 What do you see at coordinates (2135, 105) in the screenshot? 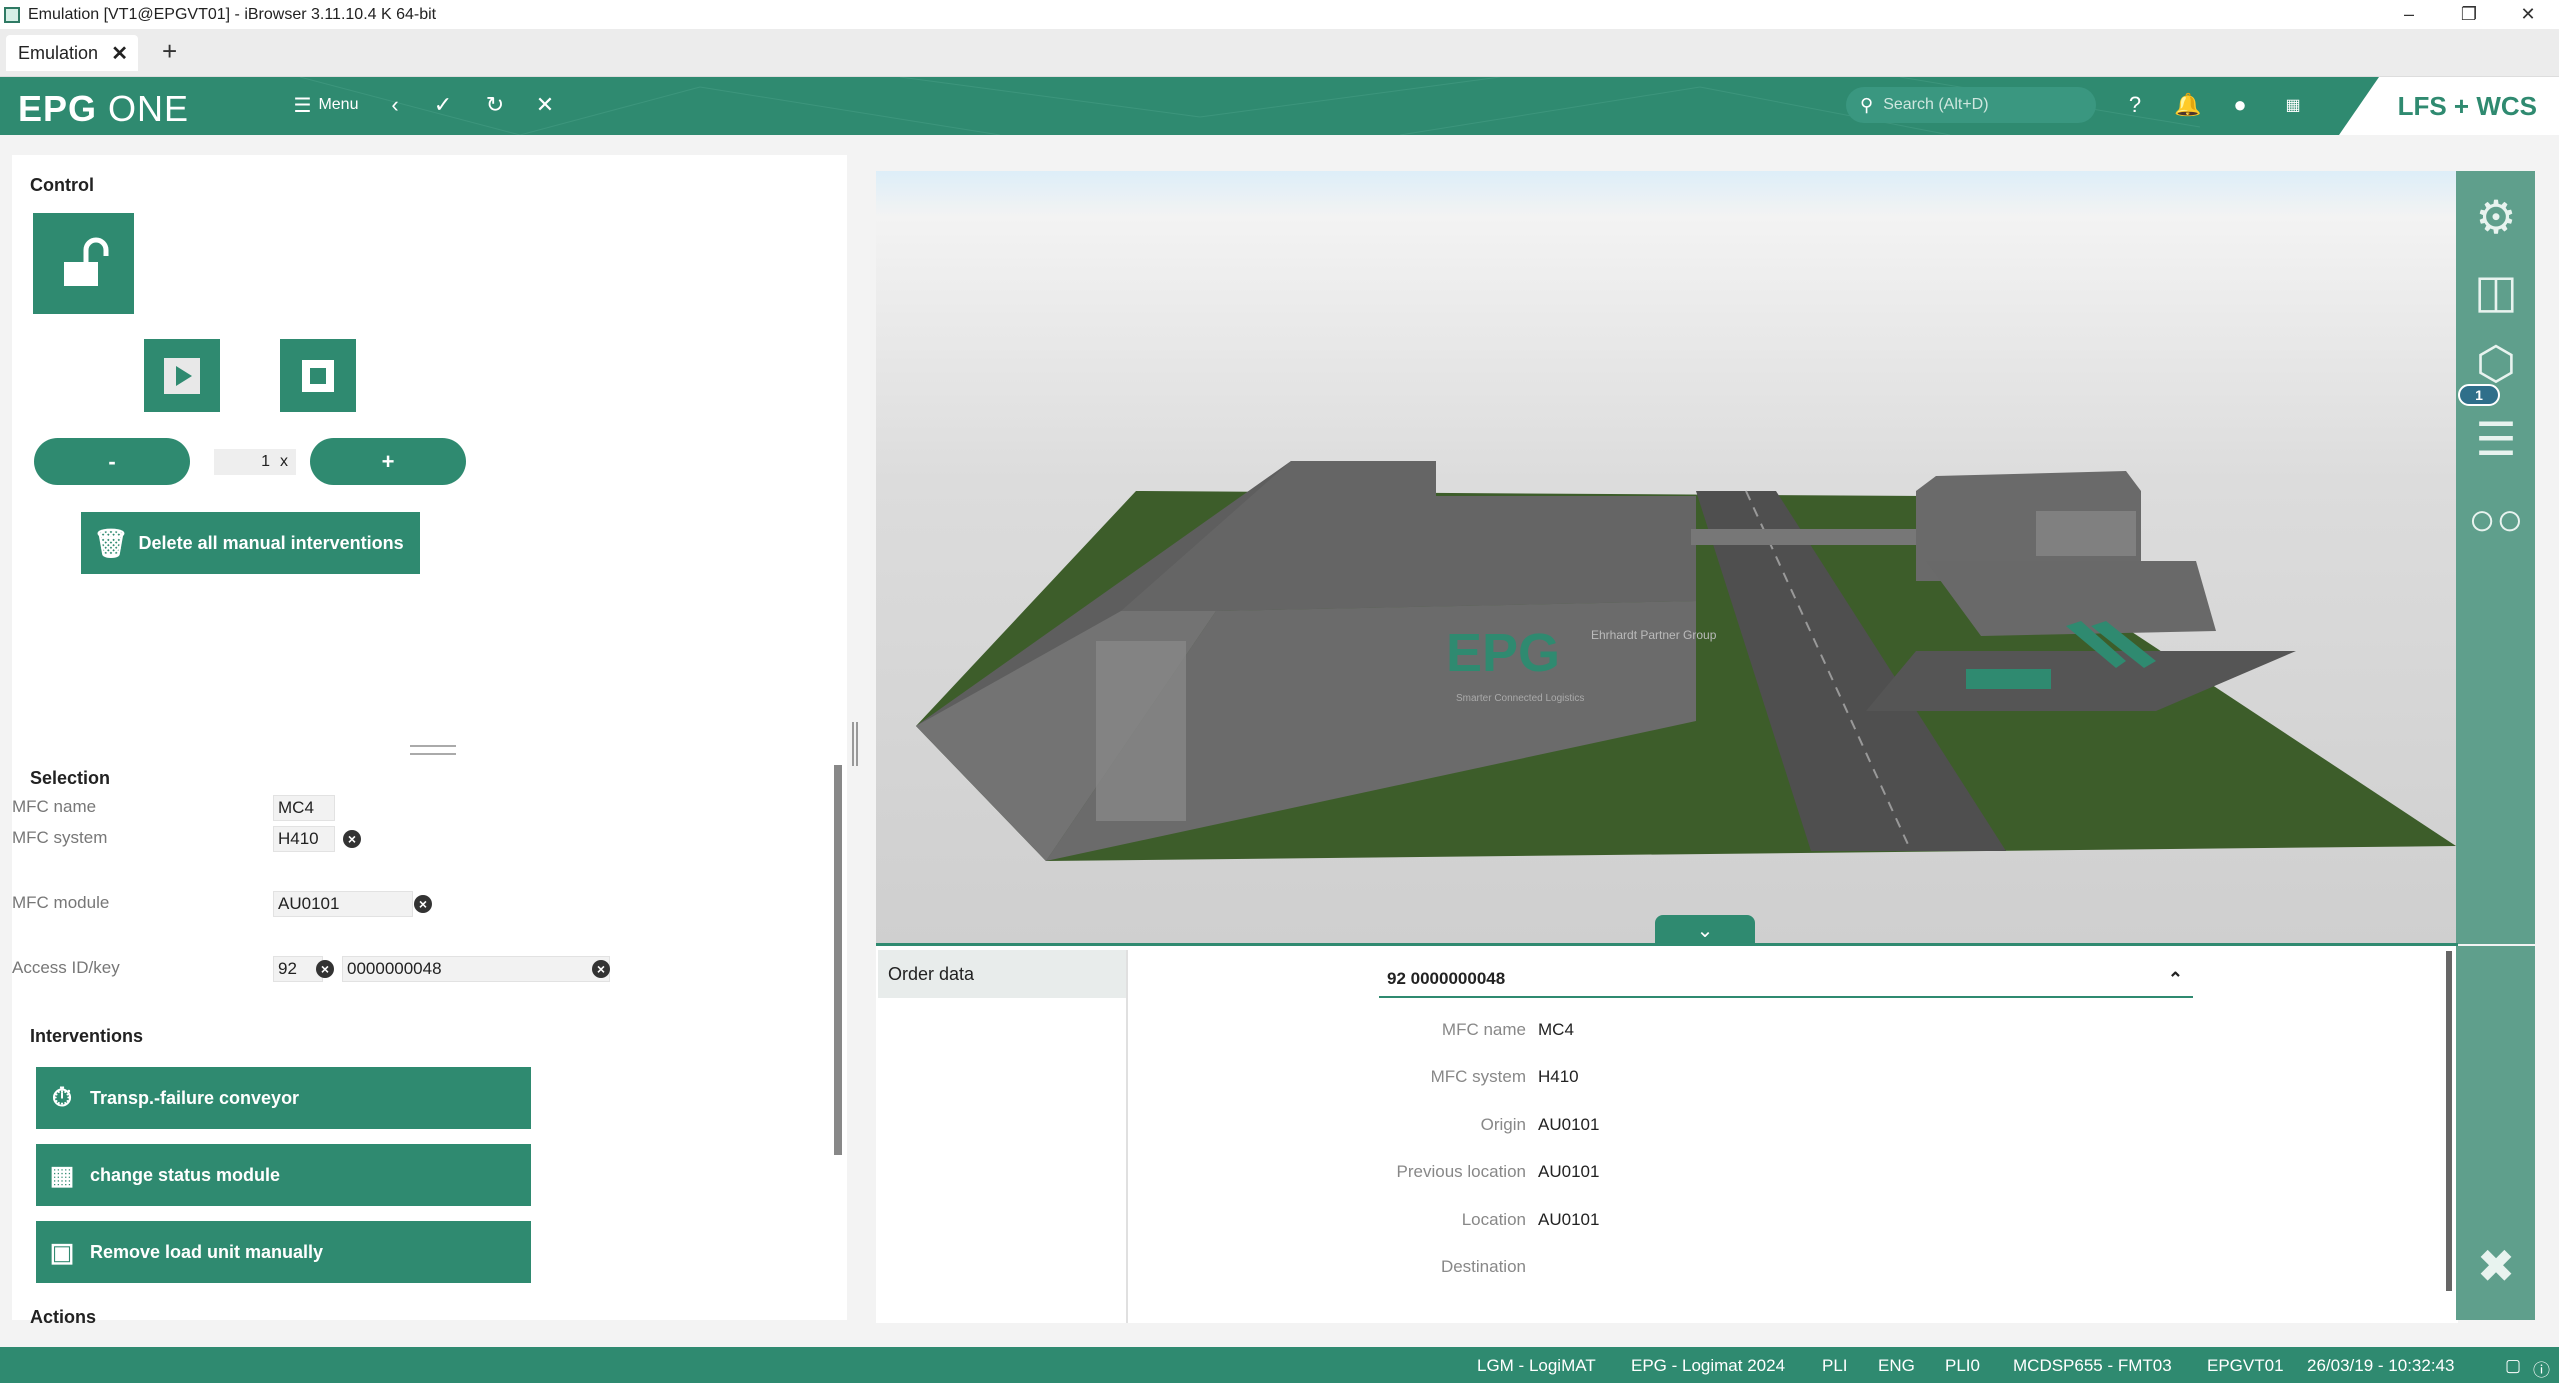
I see `help-icon: ?` at bounding box center [2135, 105].